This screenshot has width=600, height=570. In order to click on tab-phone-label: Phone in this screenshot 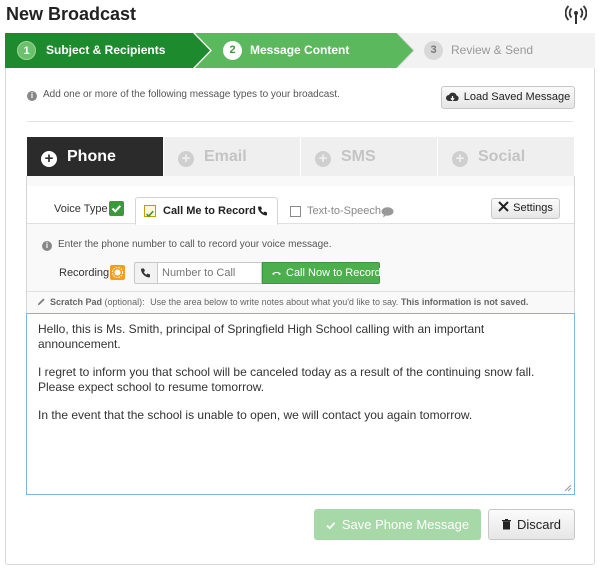, I will do `click(91, 156)`.